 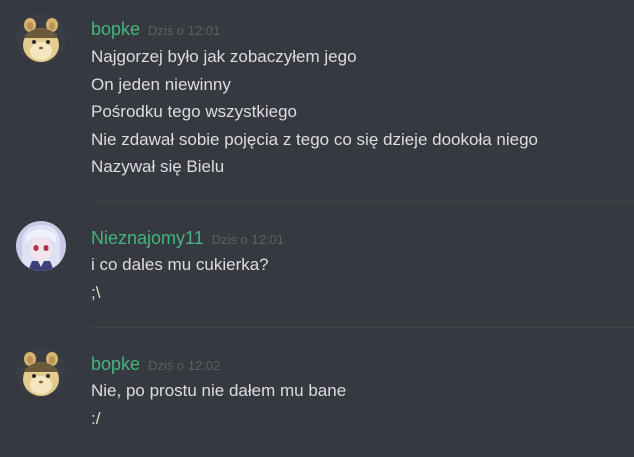 I want to click on message-header: bopke Dziś o 12:01, so click(x=155, y=29).